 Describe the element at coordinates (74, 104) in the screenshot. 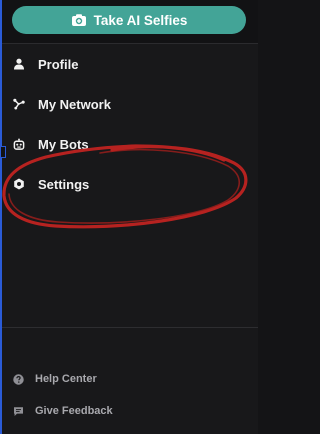

I see `menu-item-label: My Network` at that location.